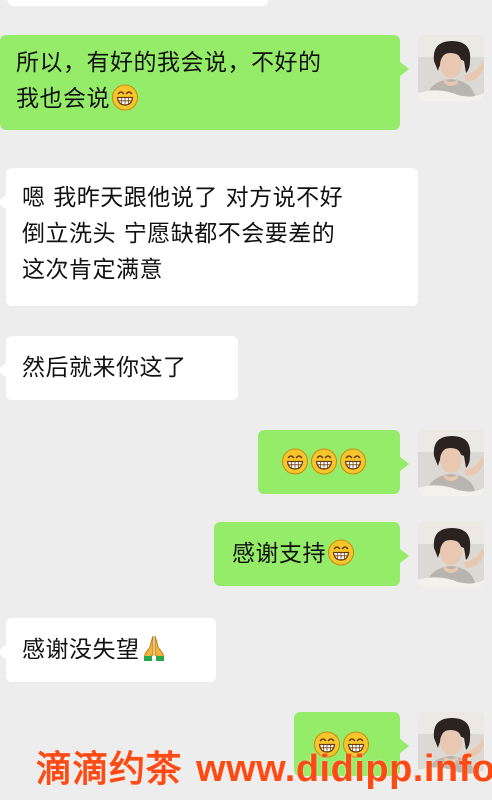  I want to click on message-bubble-sent: 感谢支持, so click(311, 554).